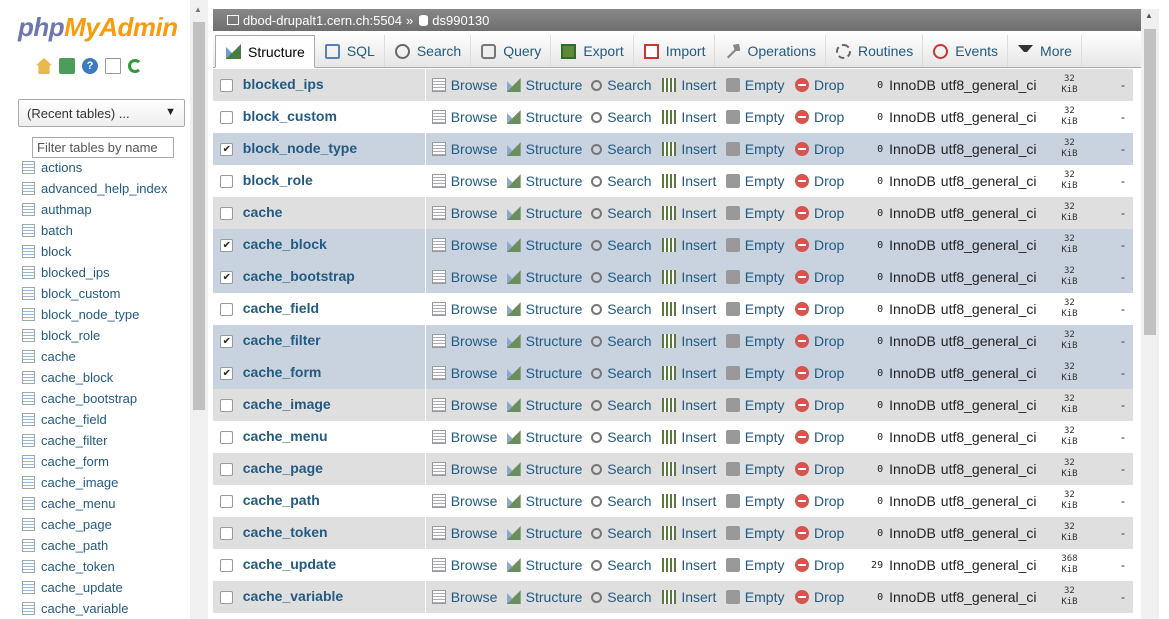  Describe the element at coordinates (333, 309) in the screenshot. I see `table-name-link: cache_field` at that location.